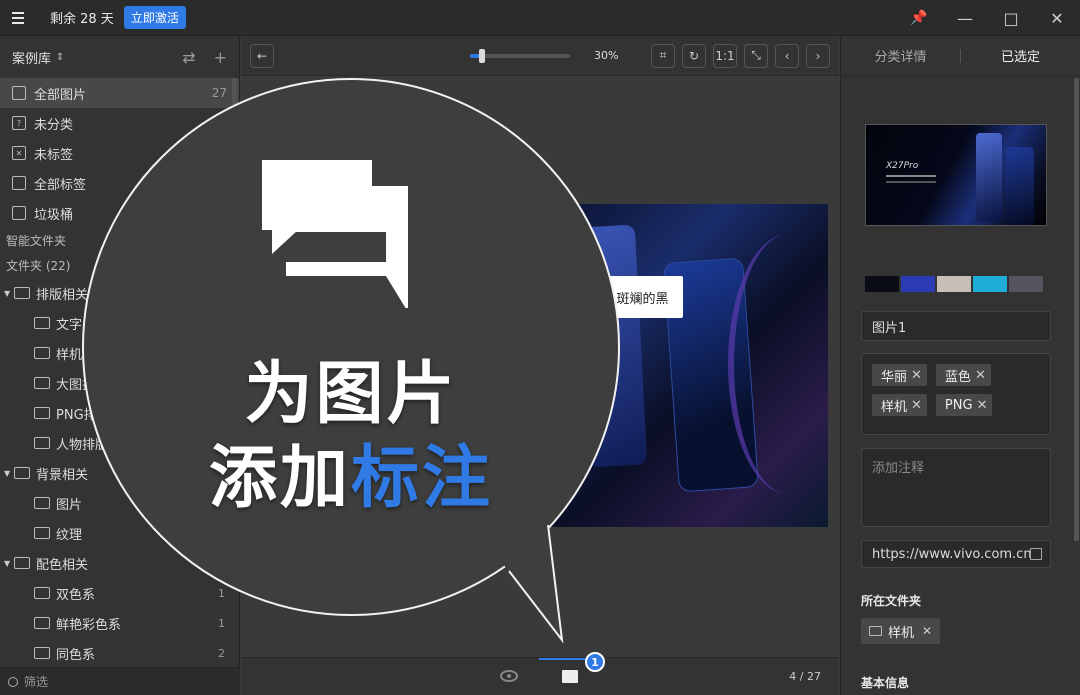  Describe the element at coordinates (482, 55) in the screenshot. I see `zoom-slider-knob` at that location.